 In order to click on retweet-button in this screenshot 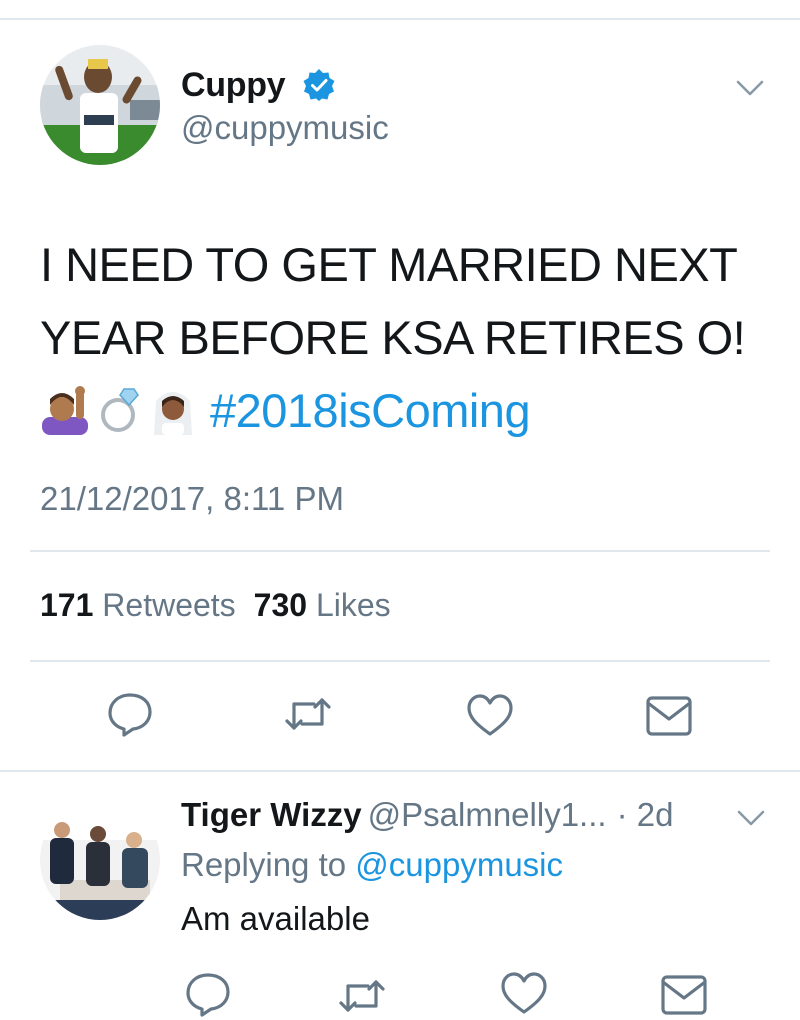, I will do `click(308, 714)`.